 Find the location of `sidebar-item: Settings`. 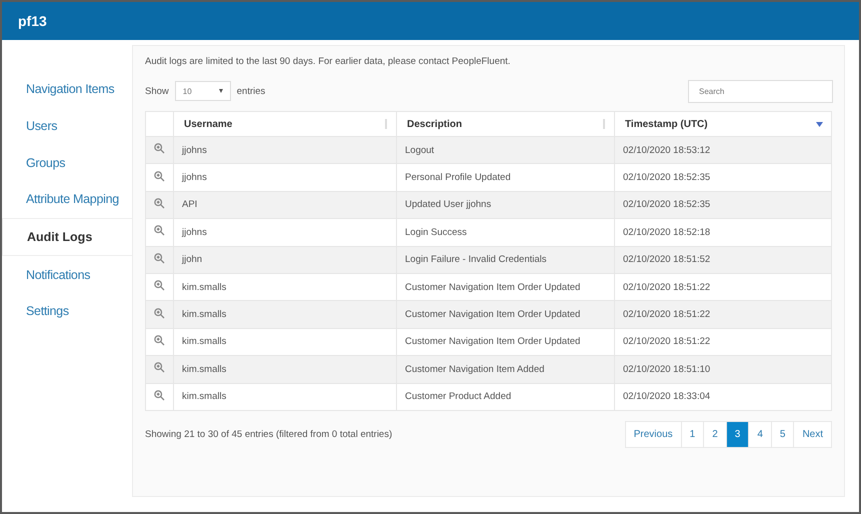

sidebar-item: Settings is located at coordinates (67, 311).